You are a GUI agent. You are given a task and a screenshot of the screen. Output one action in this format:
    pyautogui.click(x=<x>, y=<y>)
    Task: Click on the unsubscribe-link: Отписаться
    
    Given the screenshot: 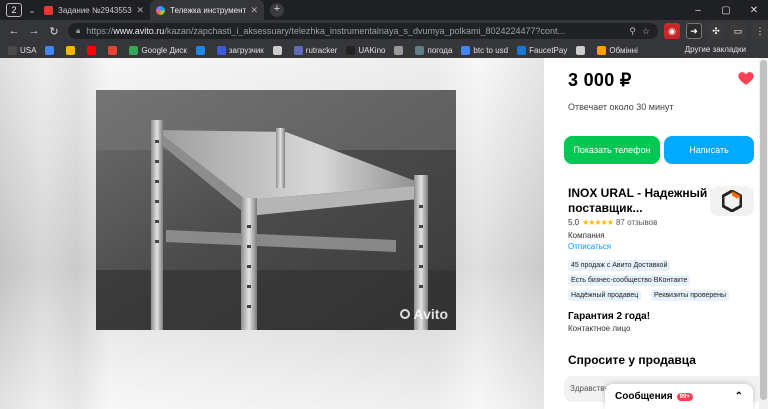 What is the action you would take?
    pyautogui.click(x=589, y=246)
    